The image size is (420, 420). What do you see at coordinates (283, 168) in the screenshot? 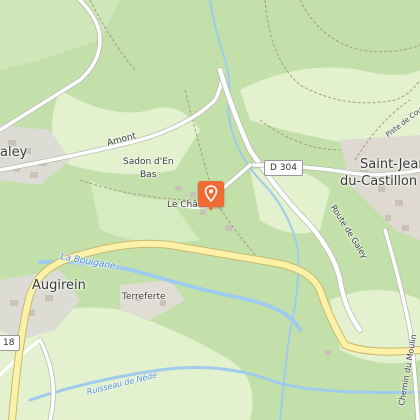
I see `road-shield-d304: D 304` at bounding box center [283, 168].